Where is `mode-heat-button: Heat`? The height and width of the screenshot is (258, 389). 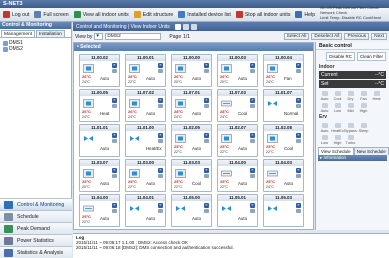 mode-heat-button: Heat is located at coordinates (376, 95).